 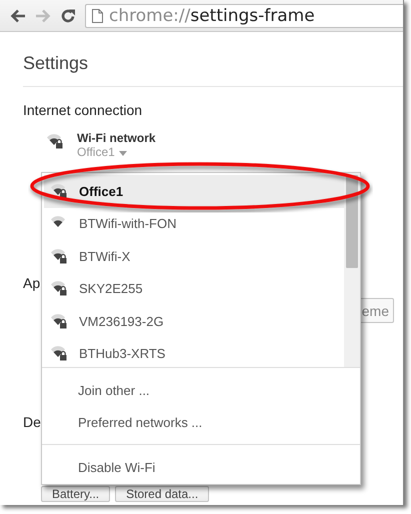 I want to click on network-label: Wi-Fi network, so click(x=116, y=138).